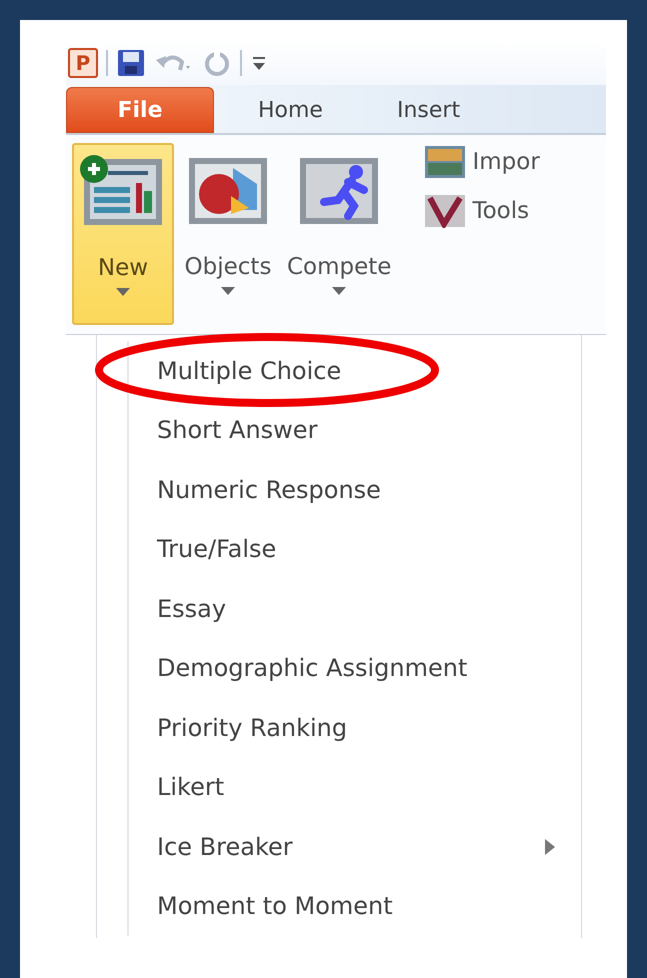 The height and width of the screenshot is (978, 647). What do you see at coordinates (354, 668) in the screenshot?
I see `menu-item: Demographic Assignment` at bounding box center [354, 668].